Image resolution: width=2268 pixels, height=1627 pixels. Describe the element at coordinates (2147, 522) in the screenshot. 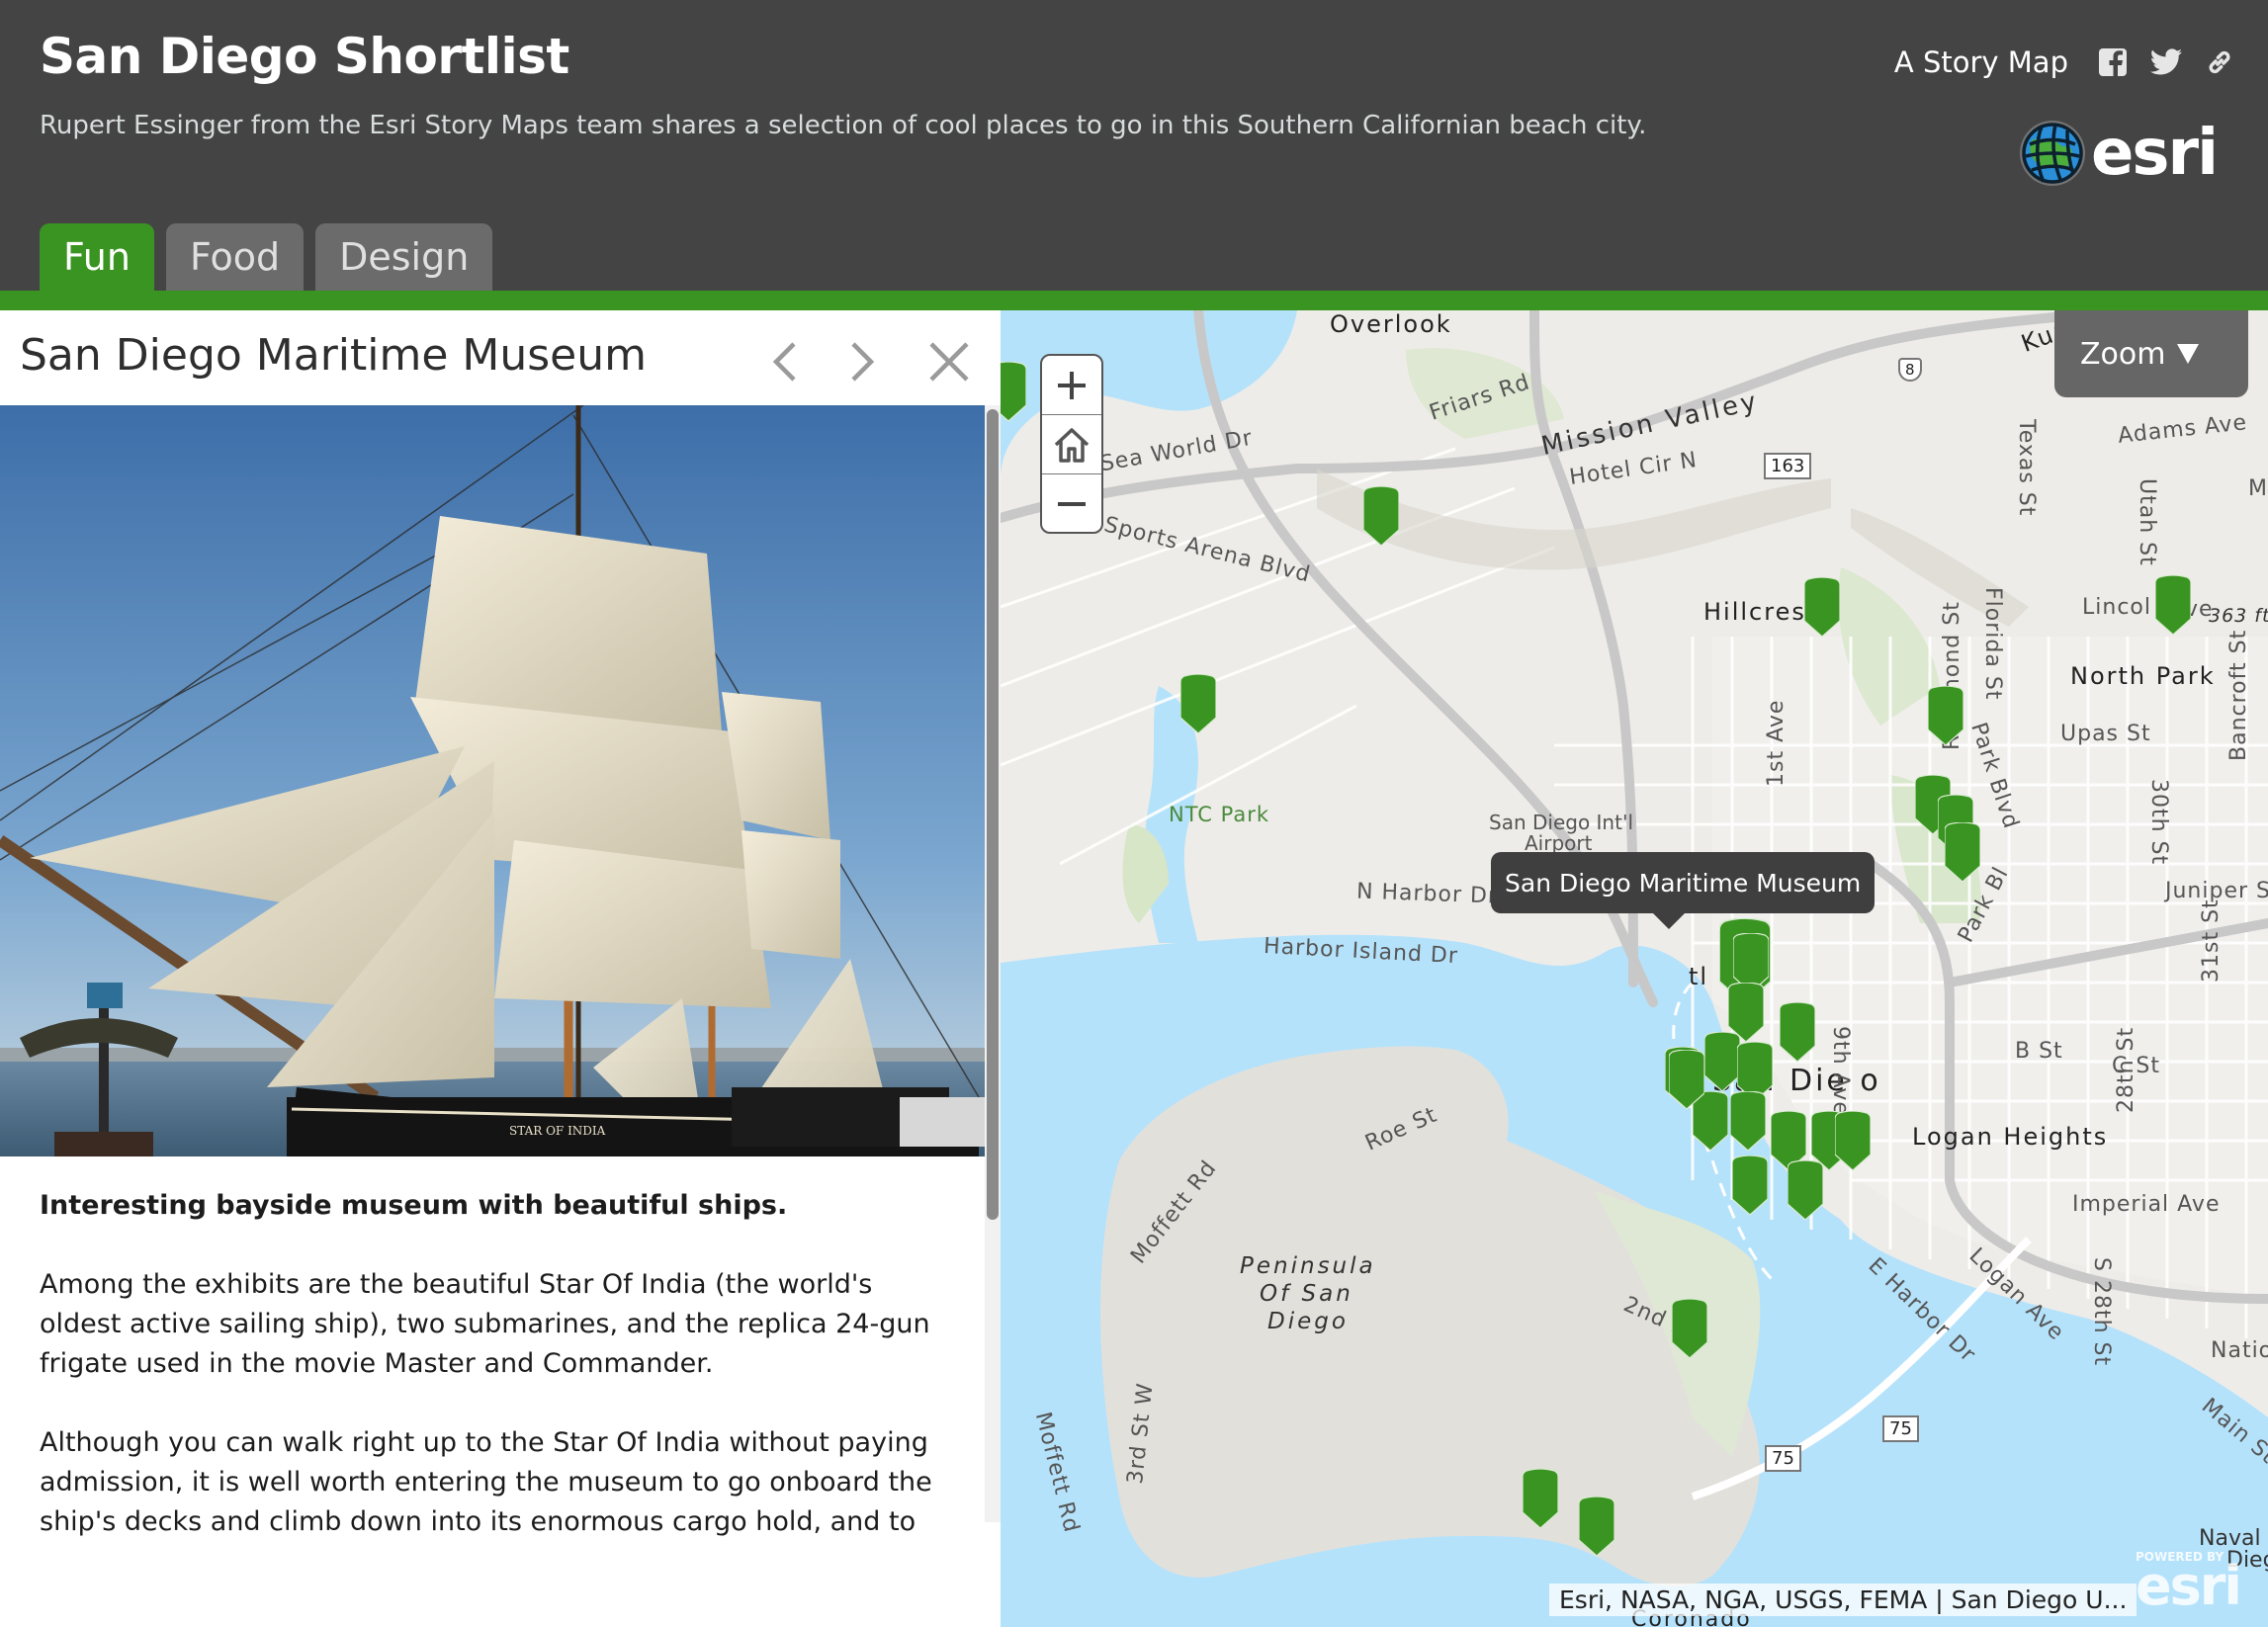

I see `map-label: Utah St` at that location.